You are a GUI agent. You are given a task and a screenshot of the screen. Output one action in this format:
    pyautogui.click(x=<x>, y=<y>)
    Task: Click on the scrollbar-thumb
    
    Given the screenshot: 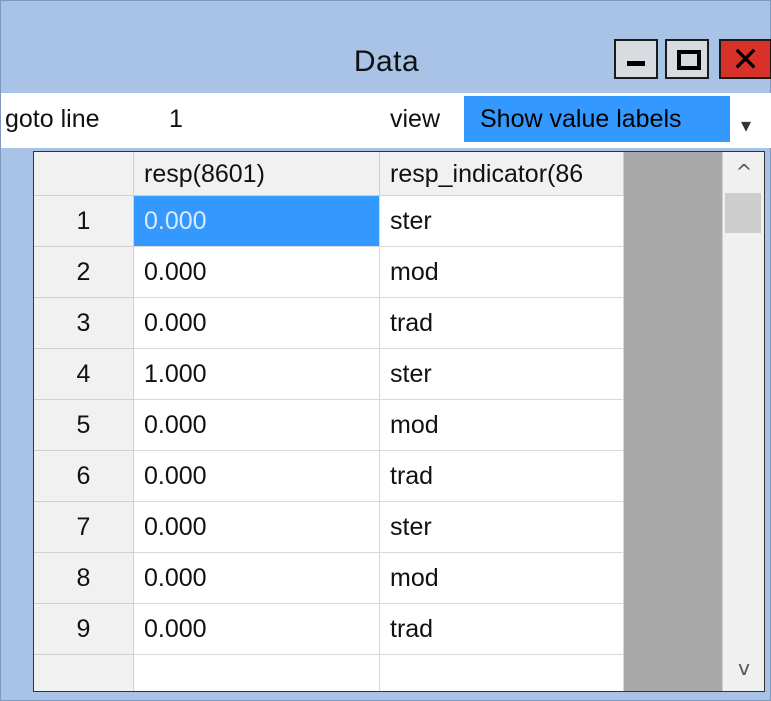 What is the action you would take?
    pyautogui.click(x=743, y=213)
    